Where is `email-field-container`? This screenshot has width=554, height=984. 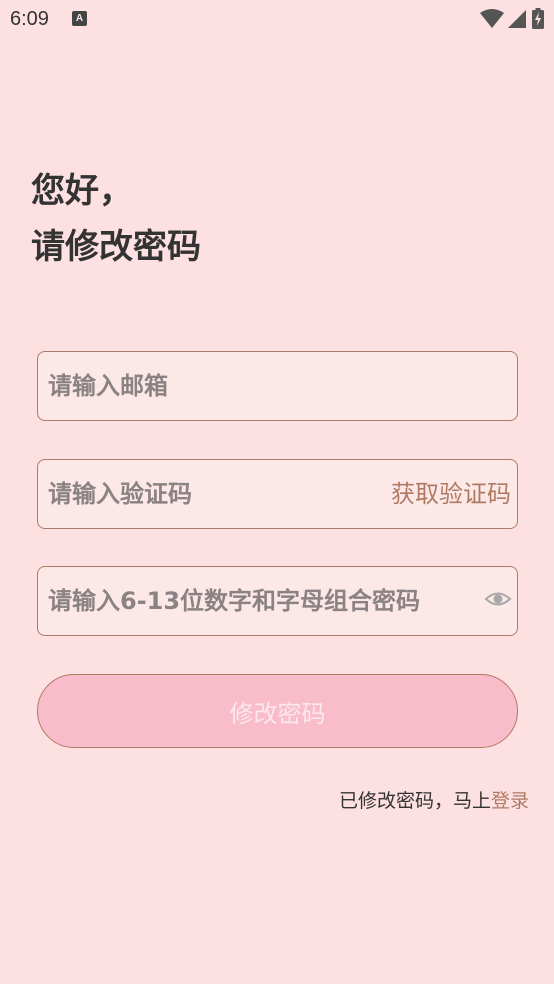
email-field-container is located at coordinates (277, 386).